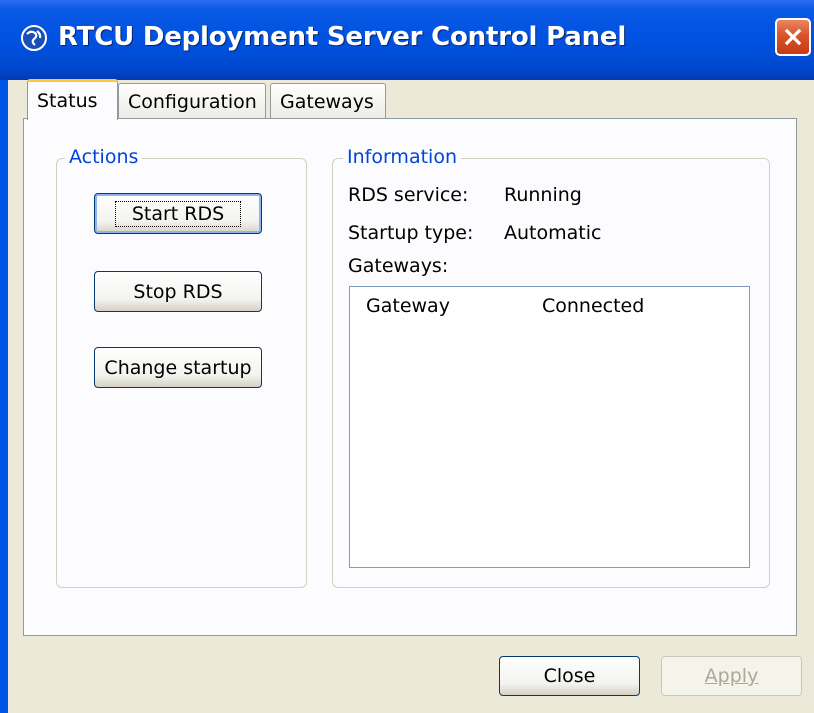 The image size is (814, 713). Describe the element at coordinates (411, 233) in the screenshot. I see `startup-type-label: Startup type:` at that location.